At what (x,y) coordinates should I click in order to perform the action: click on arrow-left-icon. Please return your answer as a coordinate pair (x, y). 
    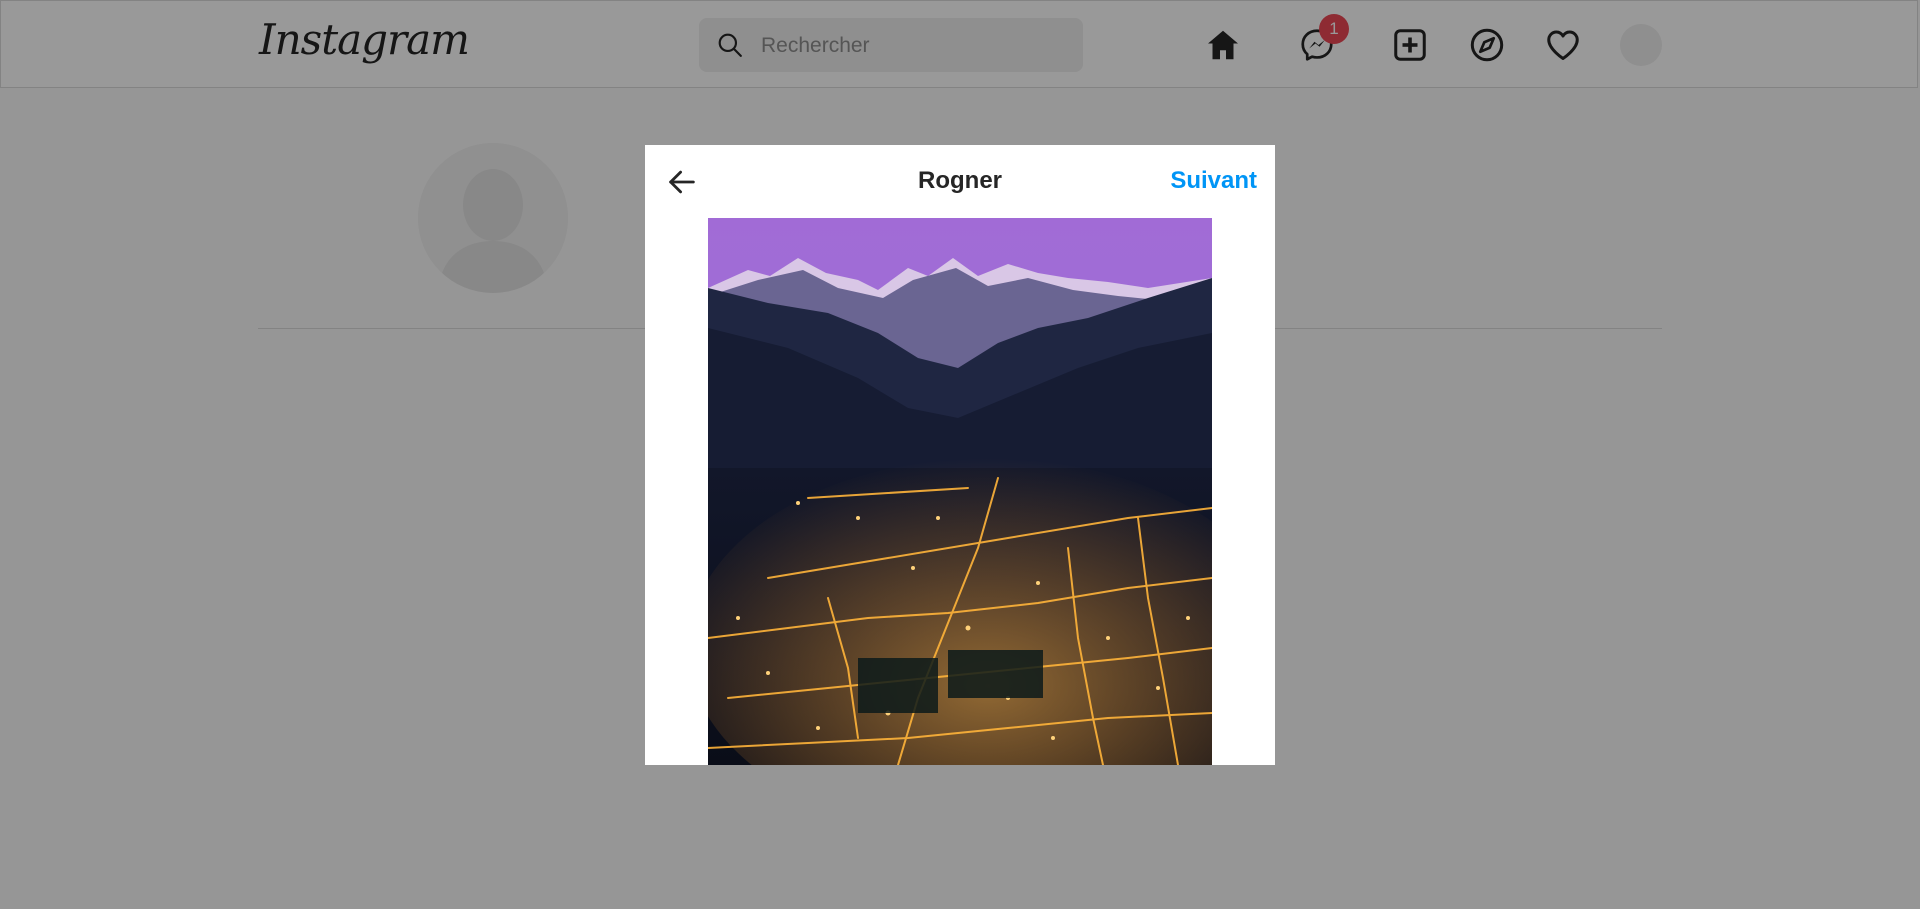
    Looking at the image, I should click on (682, 182).